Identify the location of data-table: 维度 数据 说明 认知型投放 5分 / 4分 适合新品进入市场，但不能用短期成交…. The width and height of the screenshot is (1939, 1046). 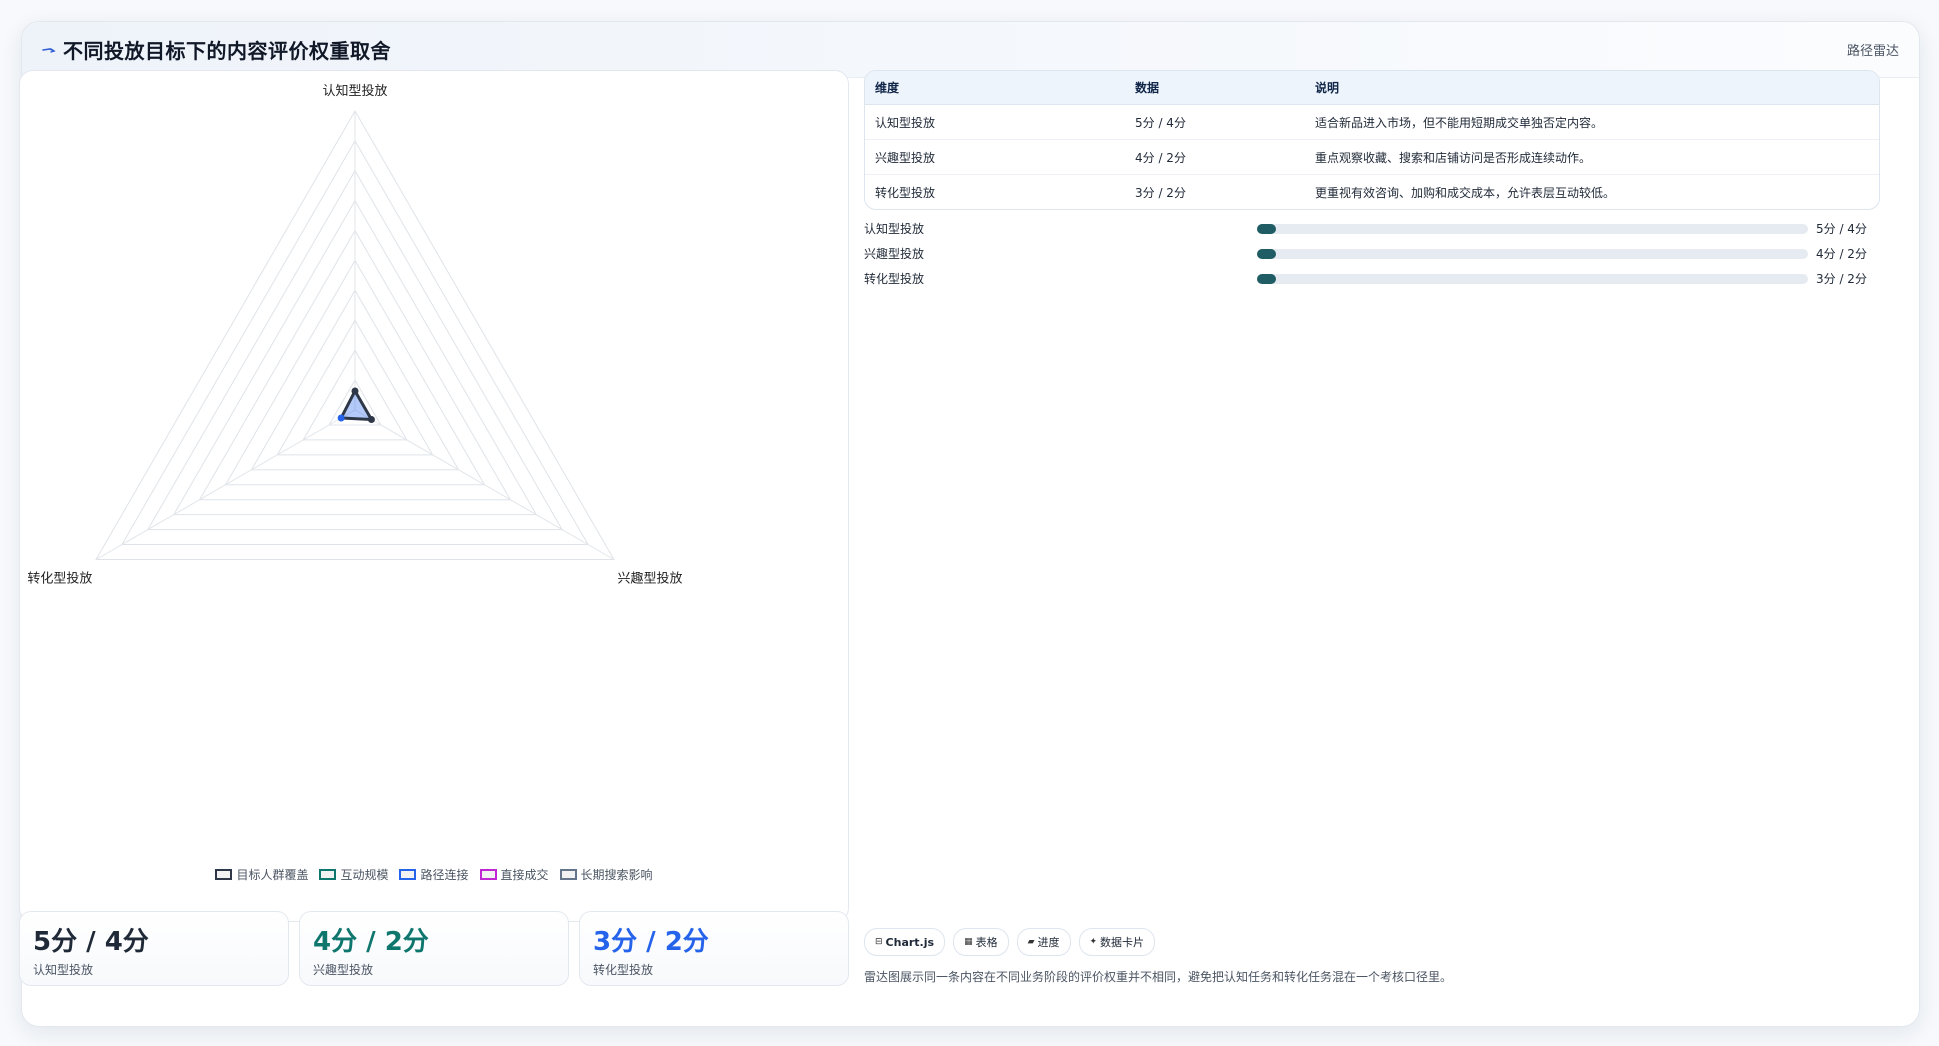
(1372, 140).